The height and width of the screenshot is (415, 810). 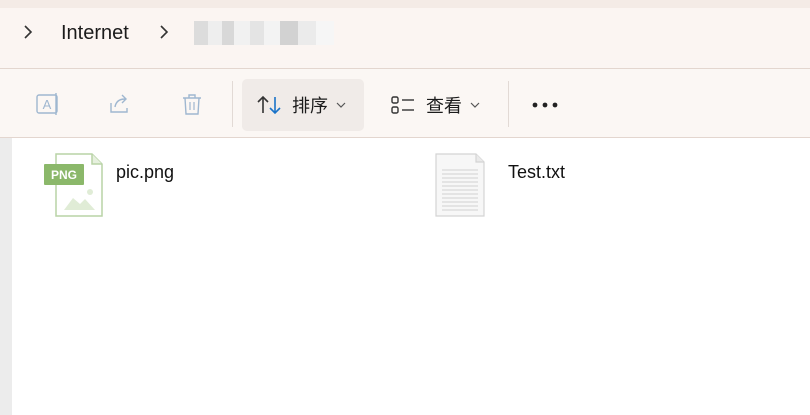 I want to click on share-icon, so click(x=120, y=104).